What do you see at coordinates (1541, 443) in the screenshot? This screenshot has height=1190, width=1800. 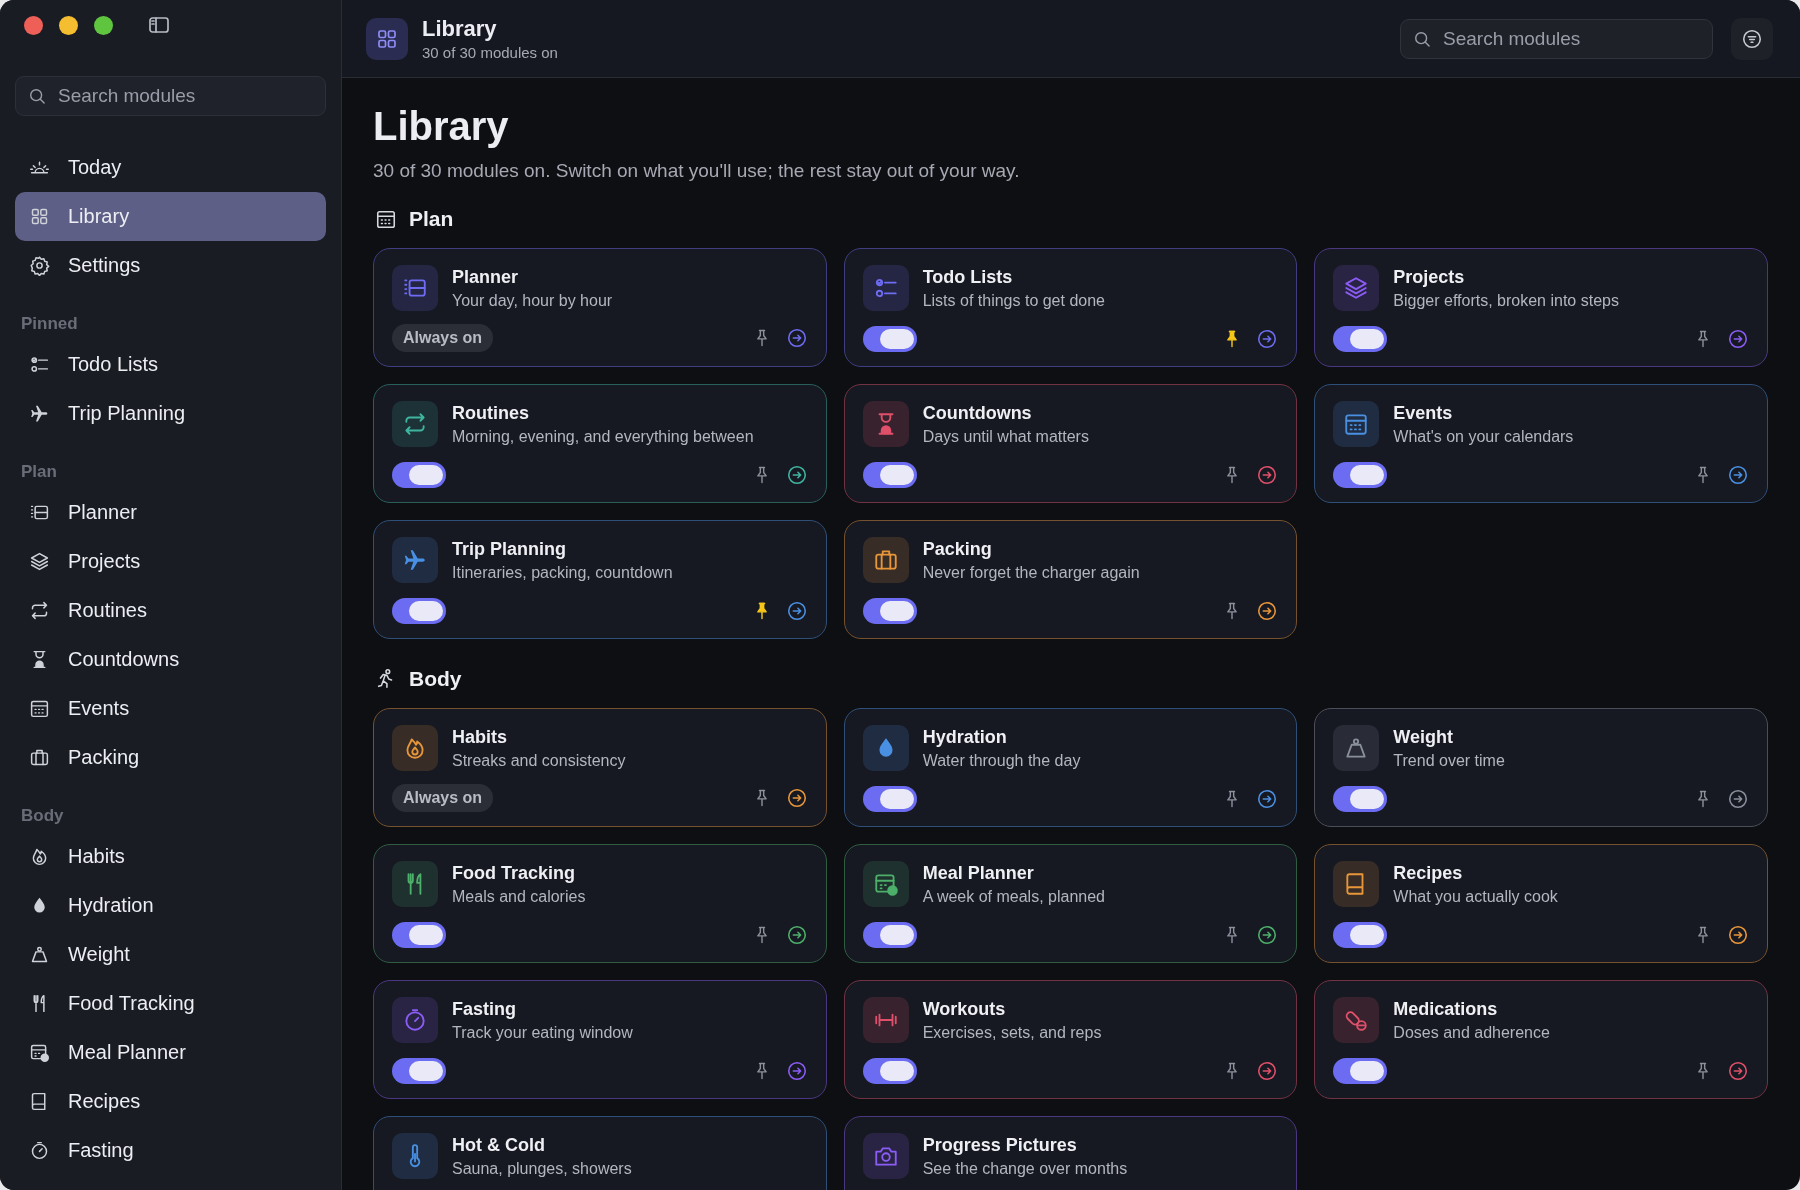 I see `module-card: Events What's on your calendars` at bounding box center [1541, 443].